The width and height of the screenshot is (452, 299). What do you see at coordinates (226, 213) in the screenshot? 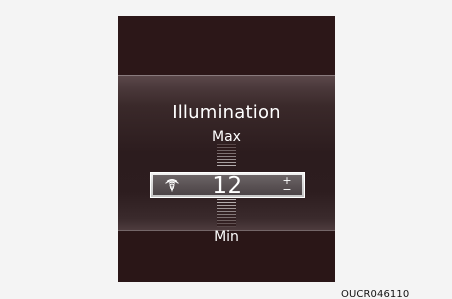
I see `slider-track-lower-fade` at bounding box center [226, 213].